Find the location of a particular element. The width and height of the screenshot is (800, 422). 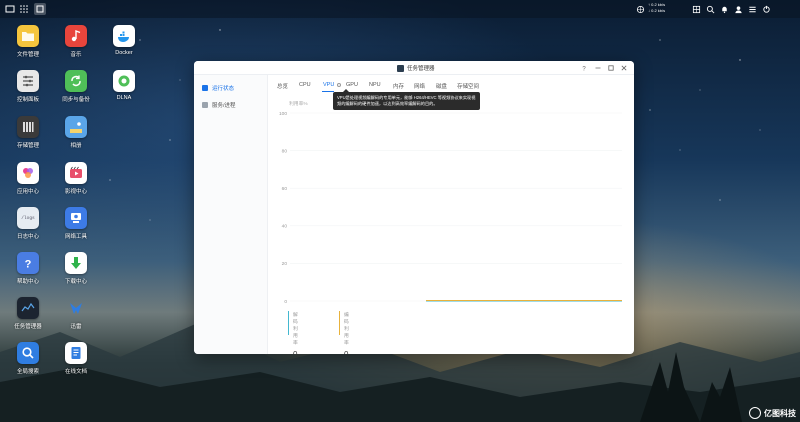

desktop-icon-sync-backup: 同步与备份 is located at coordinates (76, 86).